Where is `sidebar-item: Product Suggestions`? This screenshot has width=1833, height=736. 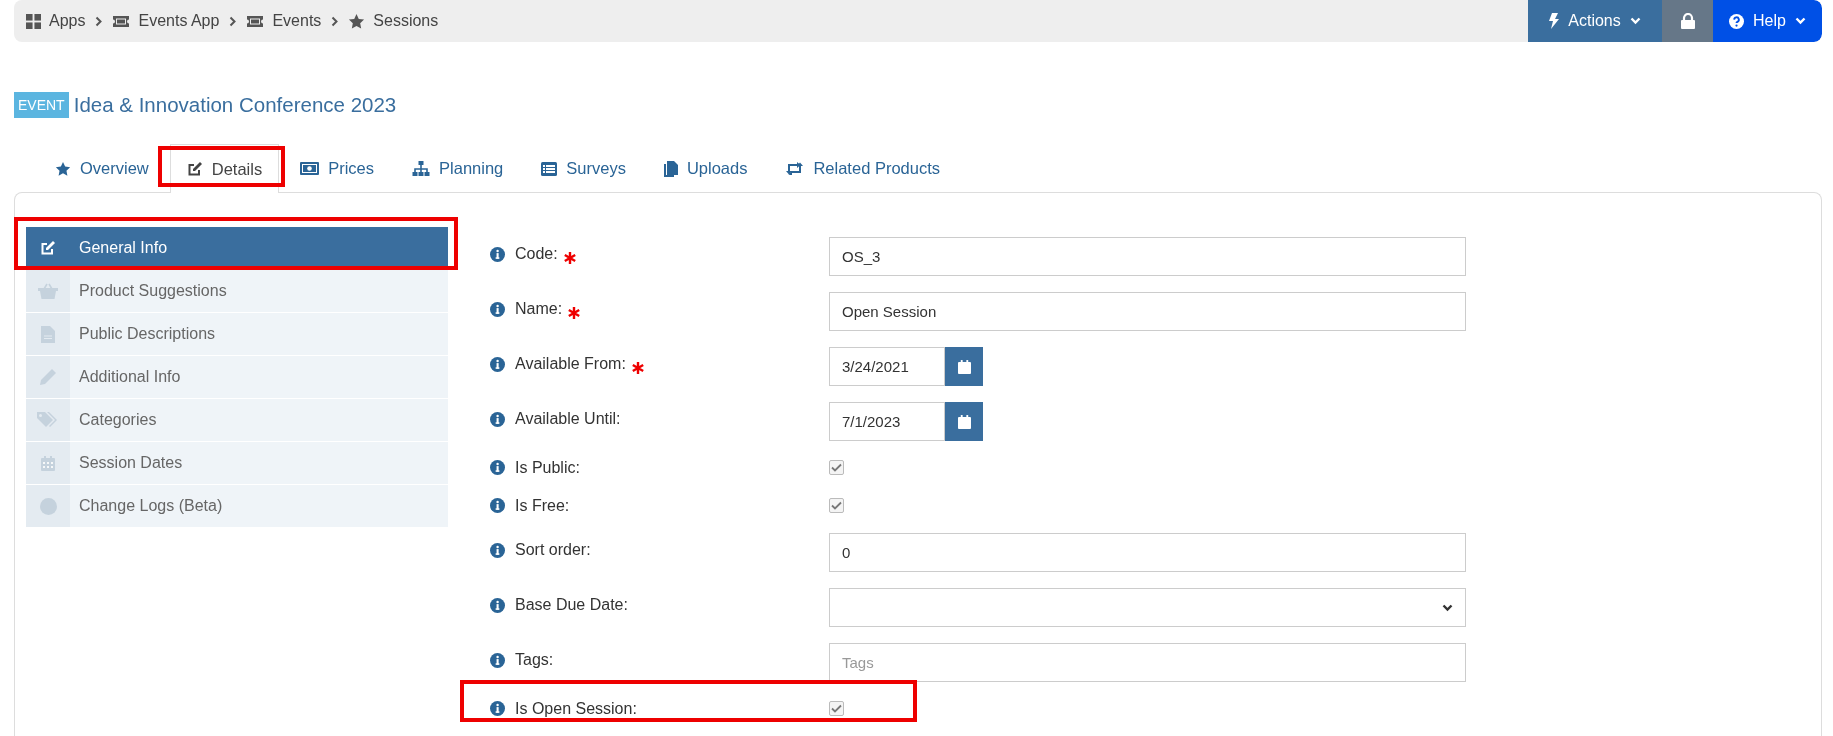
sidebar-item: Product Suggestions is located at coordinates (237, 291).